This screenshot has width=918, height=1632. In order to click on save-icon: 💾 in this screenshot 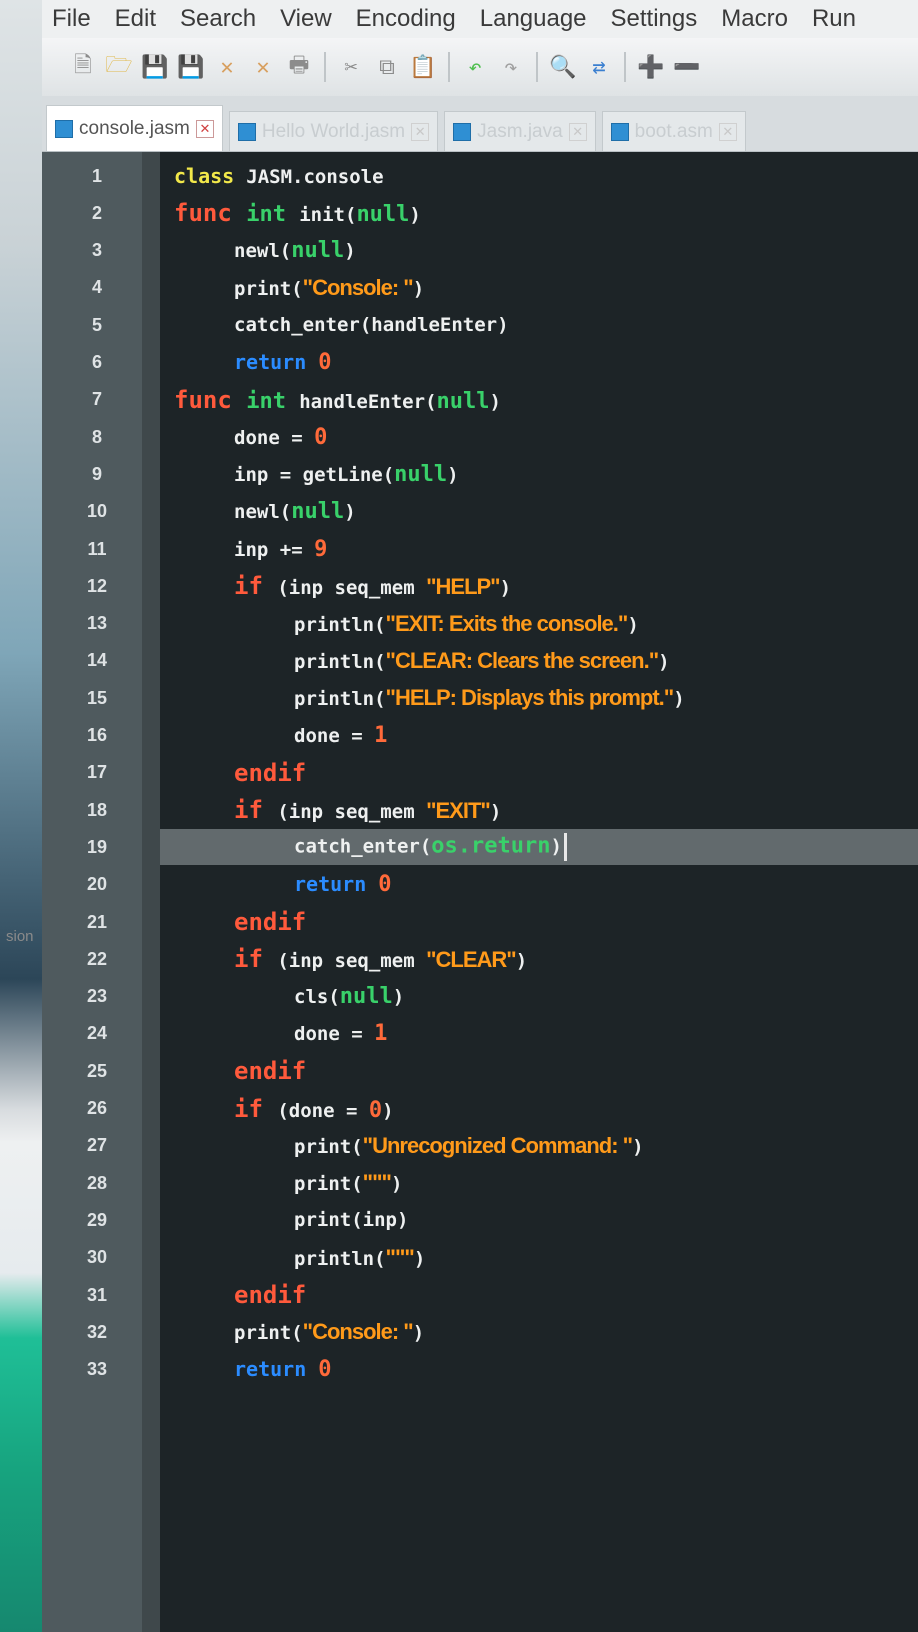, I will do `click(155, 67)`.